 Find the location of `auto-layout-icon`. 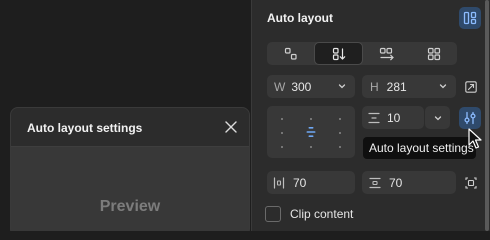

auto-layout-icon is located at coordinates (470, 18).